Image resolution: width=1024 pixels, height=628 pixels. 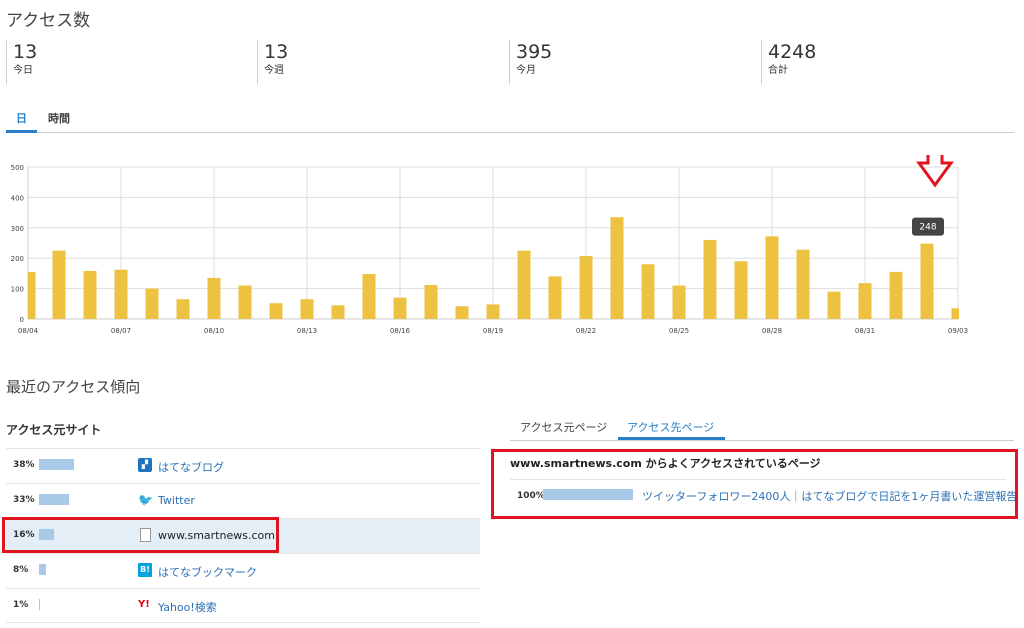 I want to click on stat-value: 4248, so click(x=792, y=52).